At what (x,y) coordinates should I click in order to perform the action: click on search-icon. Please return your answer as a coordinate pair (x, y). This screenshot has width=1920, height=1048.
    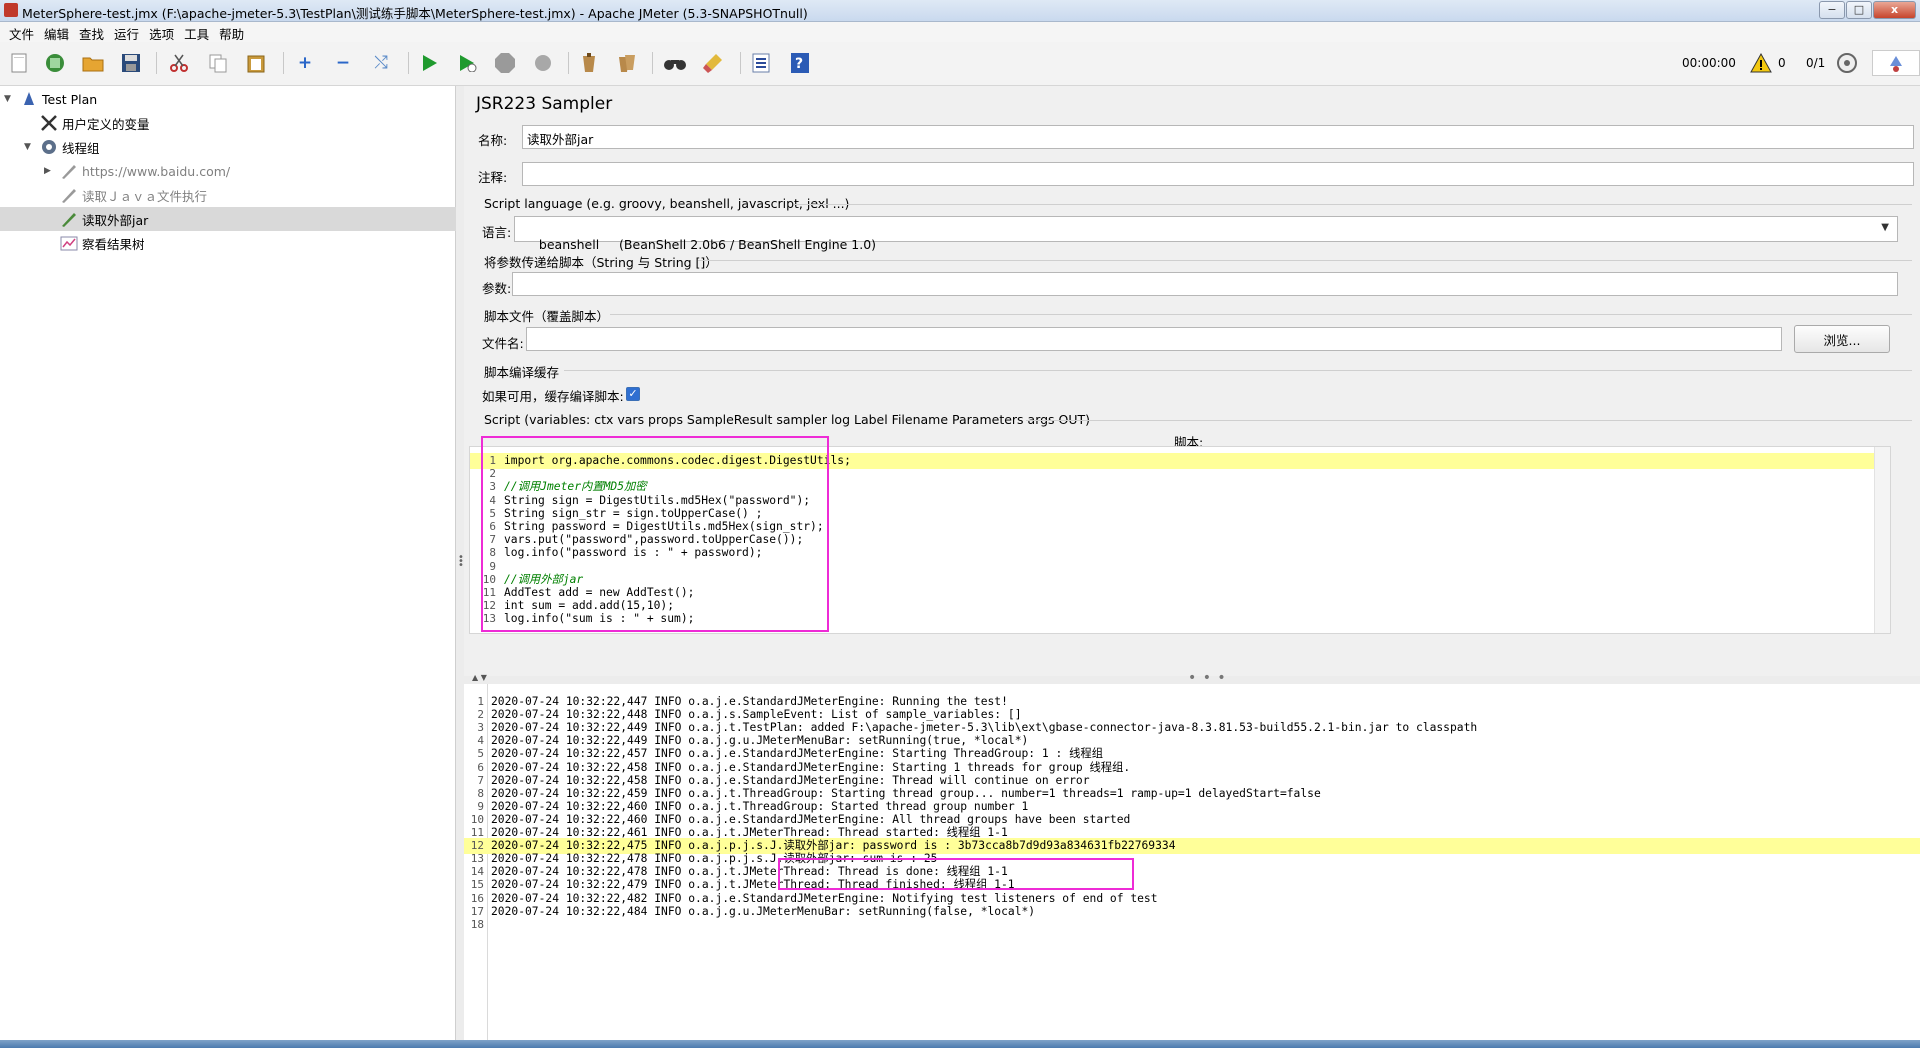
    Looking at the image, I should click on (675, 63).